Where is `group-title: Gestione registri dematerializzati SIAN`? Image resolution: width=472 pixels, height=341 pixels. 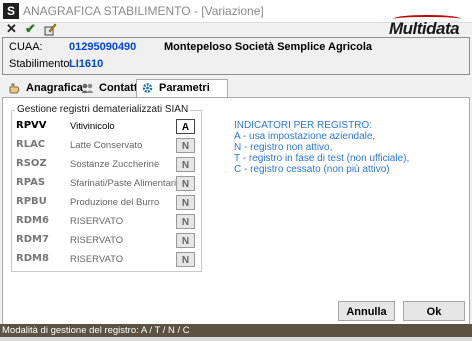
group-title: Gestione registri dematerializzati SIAN is located at coordinates (103, 109).